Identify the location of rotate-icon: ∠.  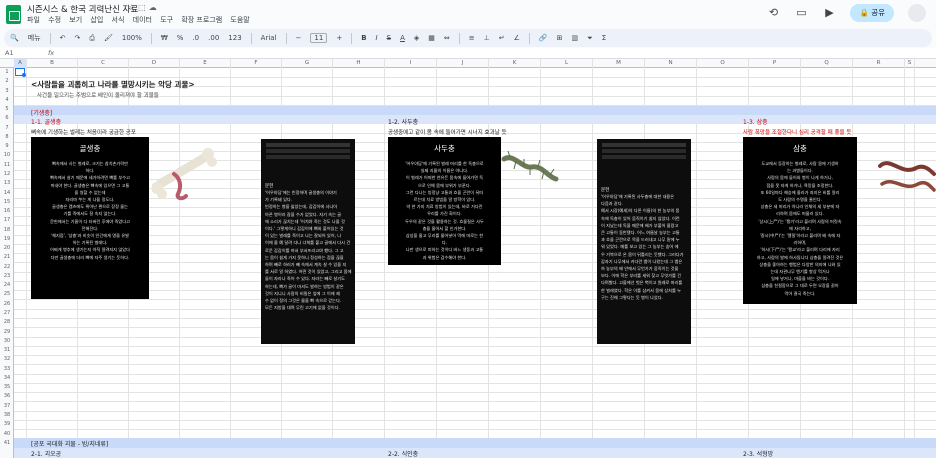
(517, 38).